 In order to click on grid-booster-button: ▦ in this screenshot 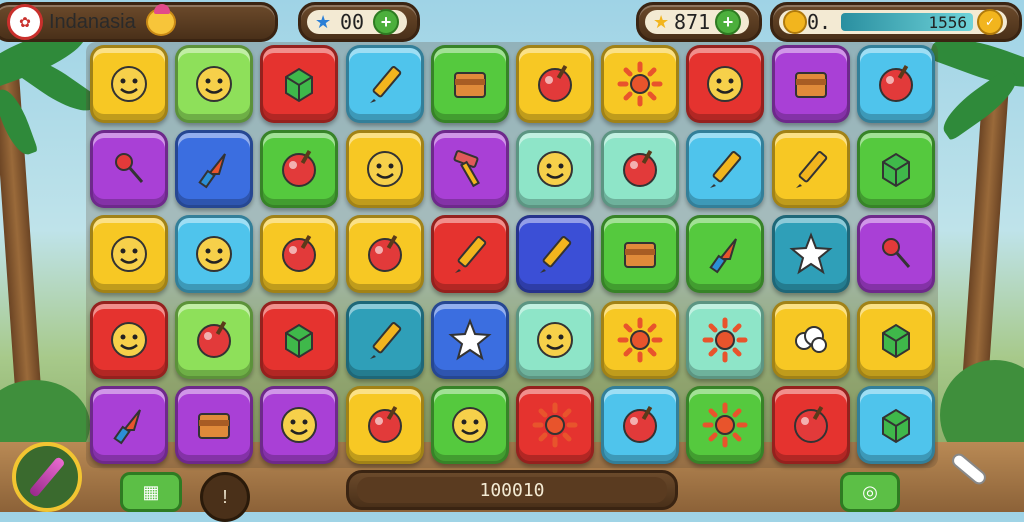, I will do `click(151, 492)`.